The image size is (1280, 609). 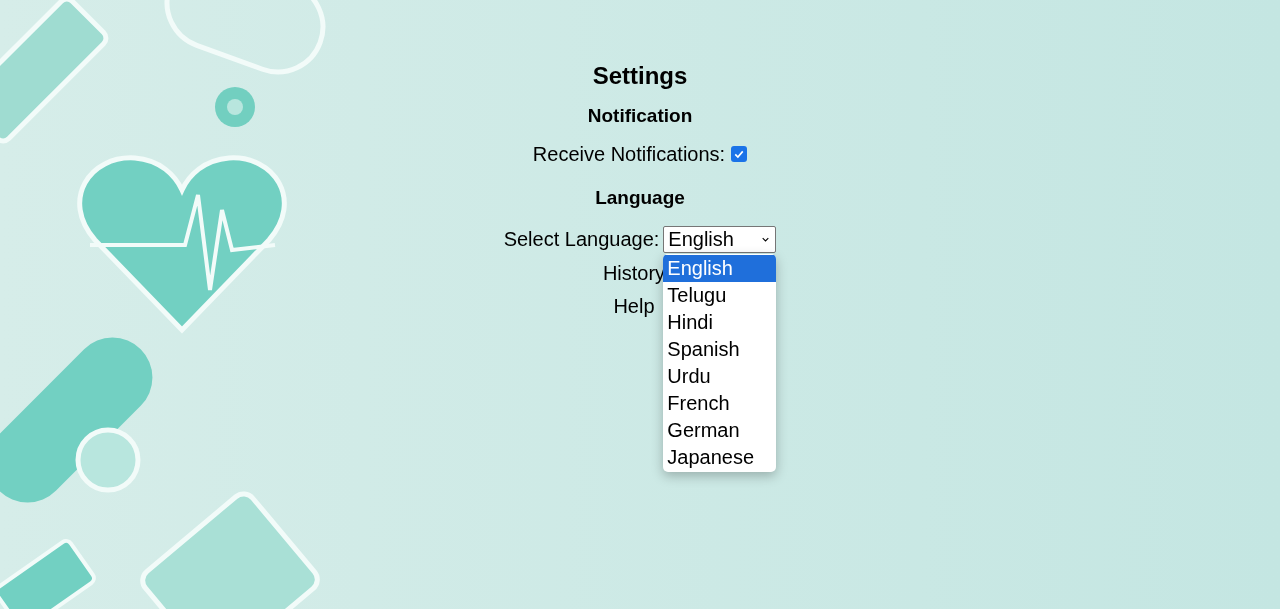 I want to click on dropdown-option: German, so click(x=720, y=430).